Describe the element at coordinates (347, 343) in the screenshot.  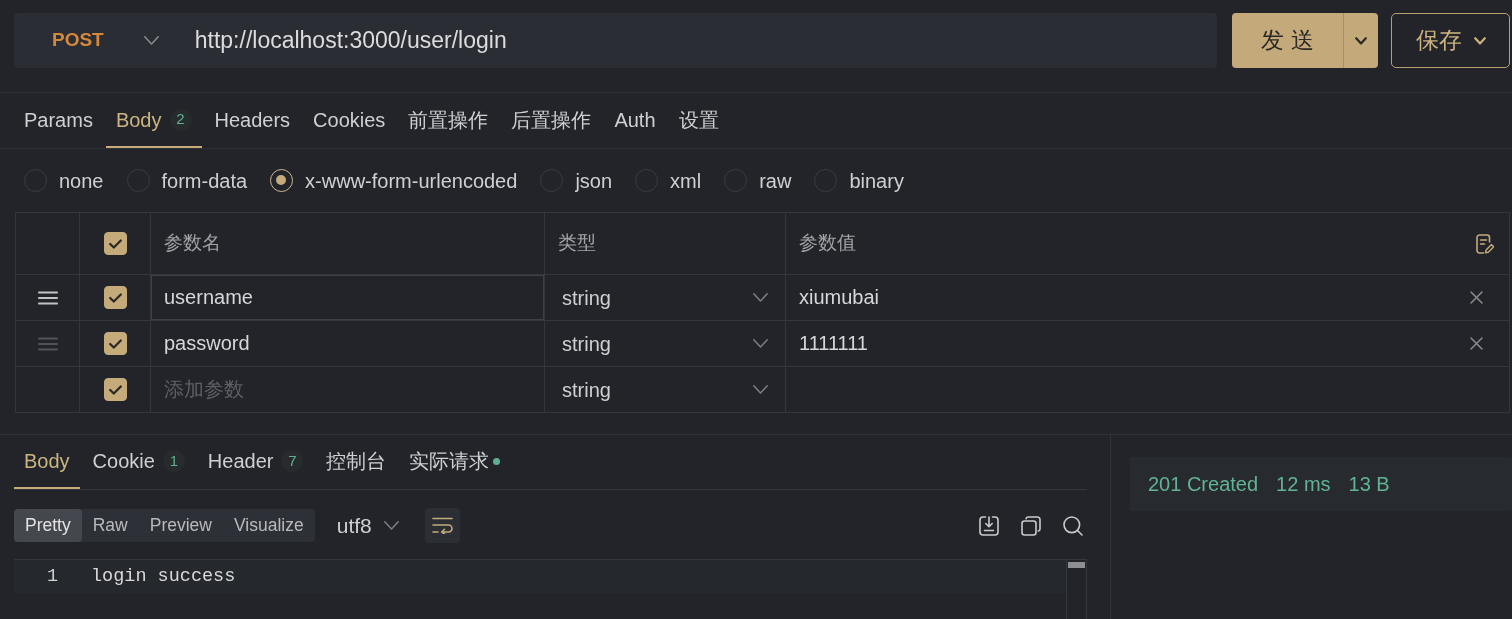
I see `key-input: password` at that location.